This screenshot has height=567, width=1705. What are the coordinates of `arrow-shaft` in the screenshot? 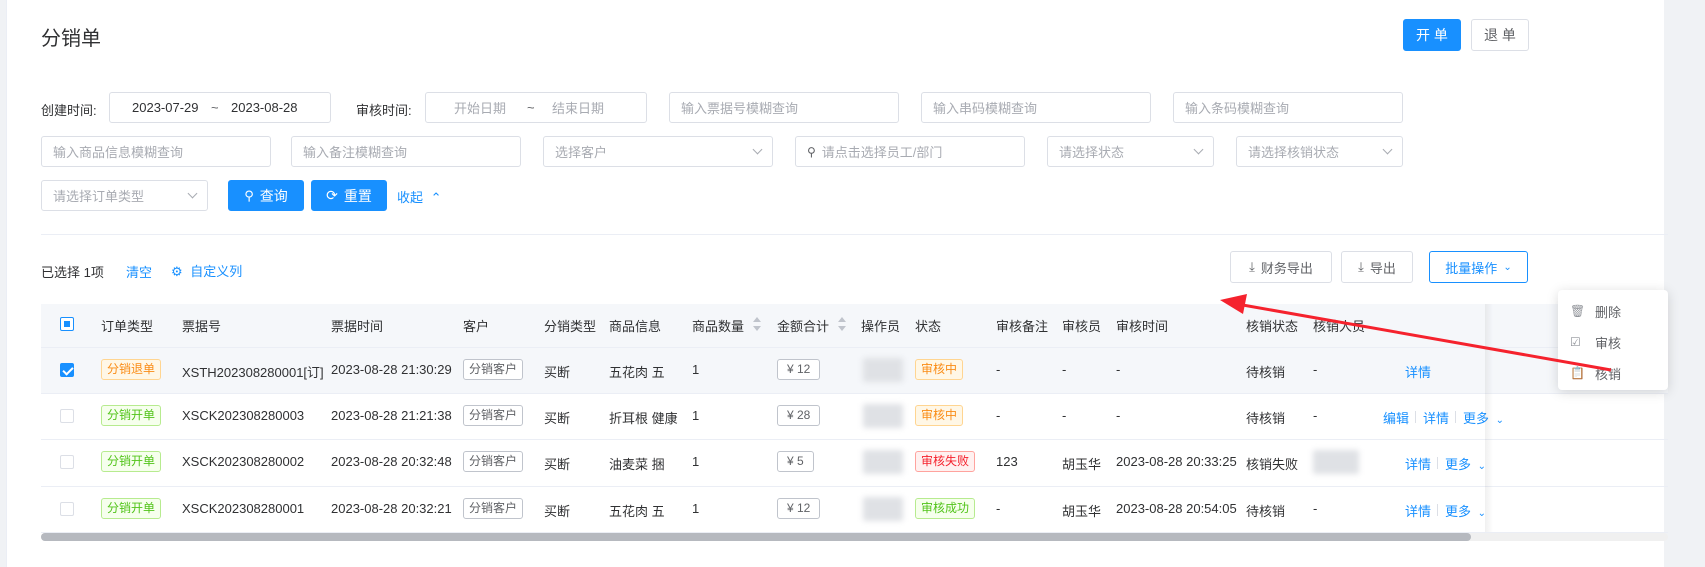 It's located at (1424, 337).